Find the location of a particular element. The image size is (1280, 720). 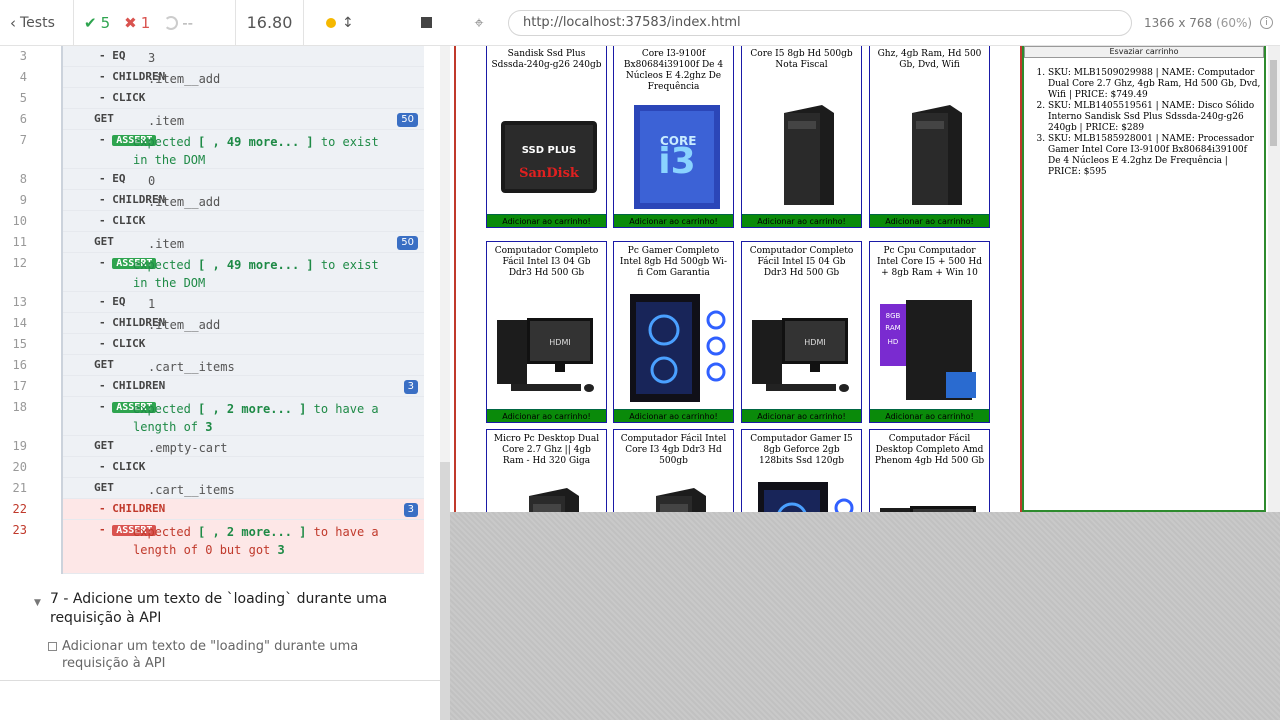

command-row: 5- CLICK is located at coordinates (222, 98).